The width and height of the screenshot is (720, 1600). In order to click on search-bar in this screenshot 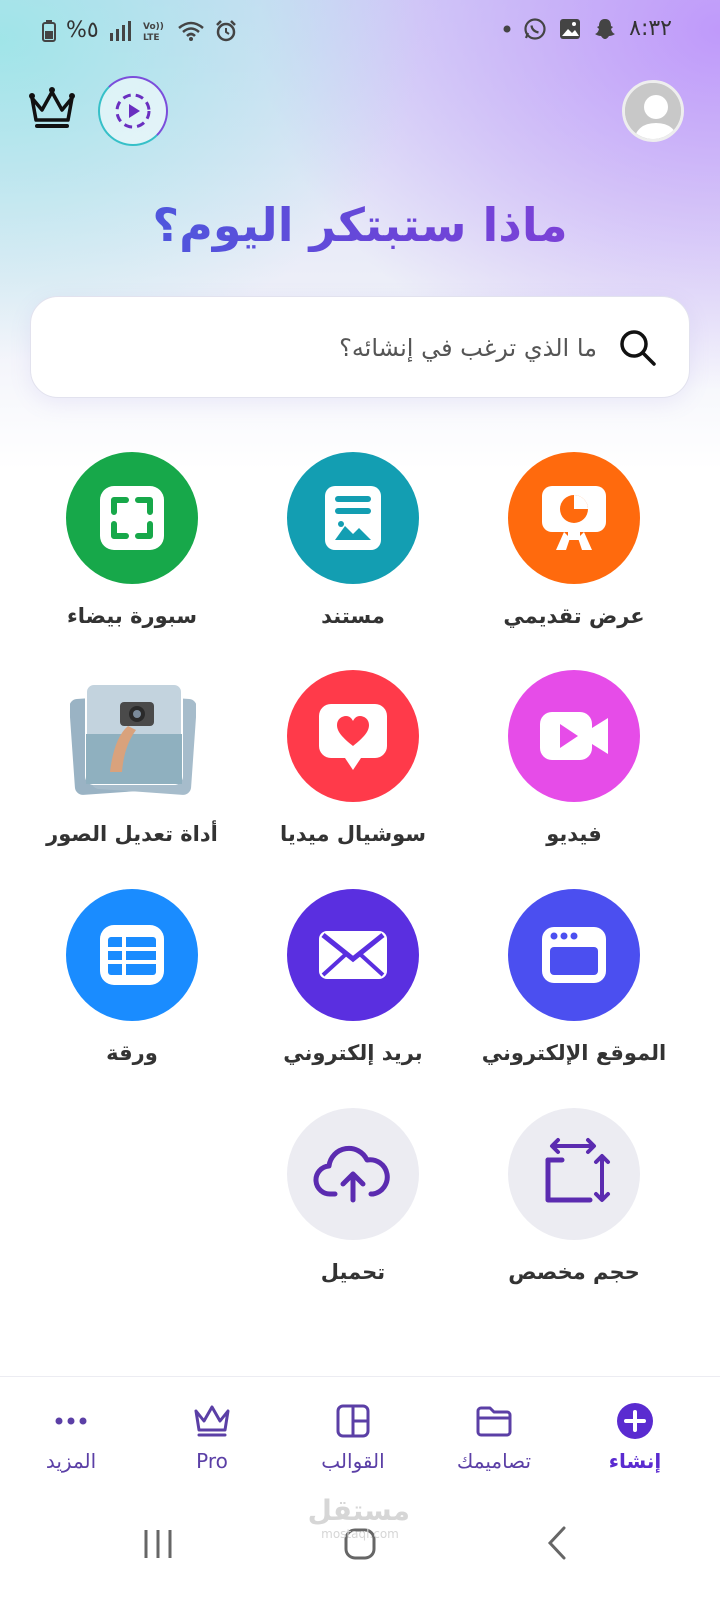, I will do `click(360, 347)`.